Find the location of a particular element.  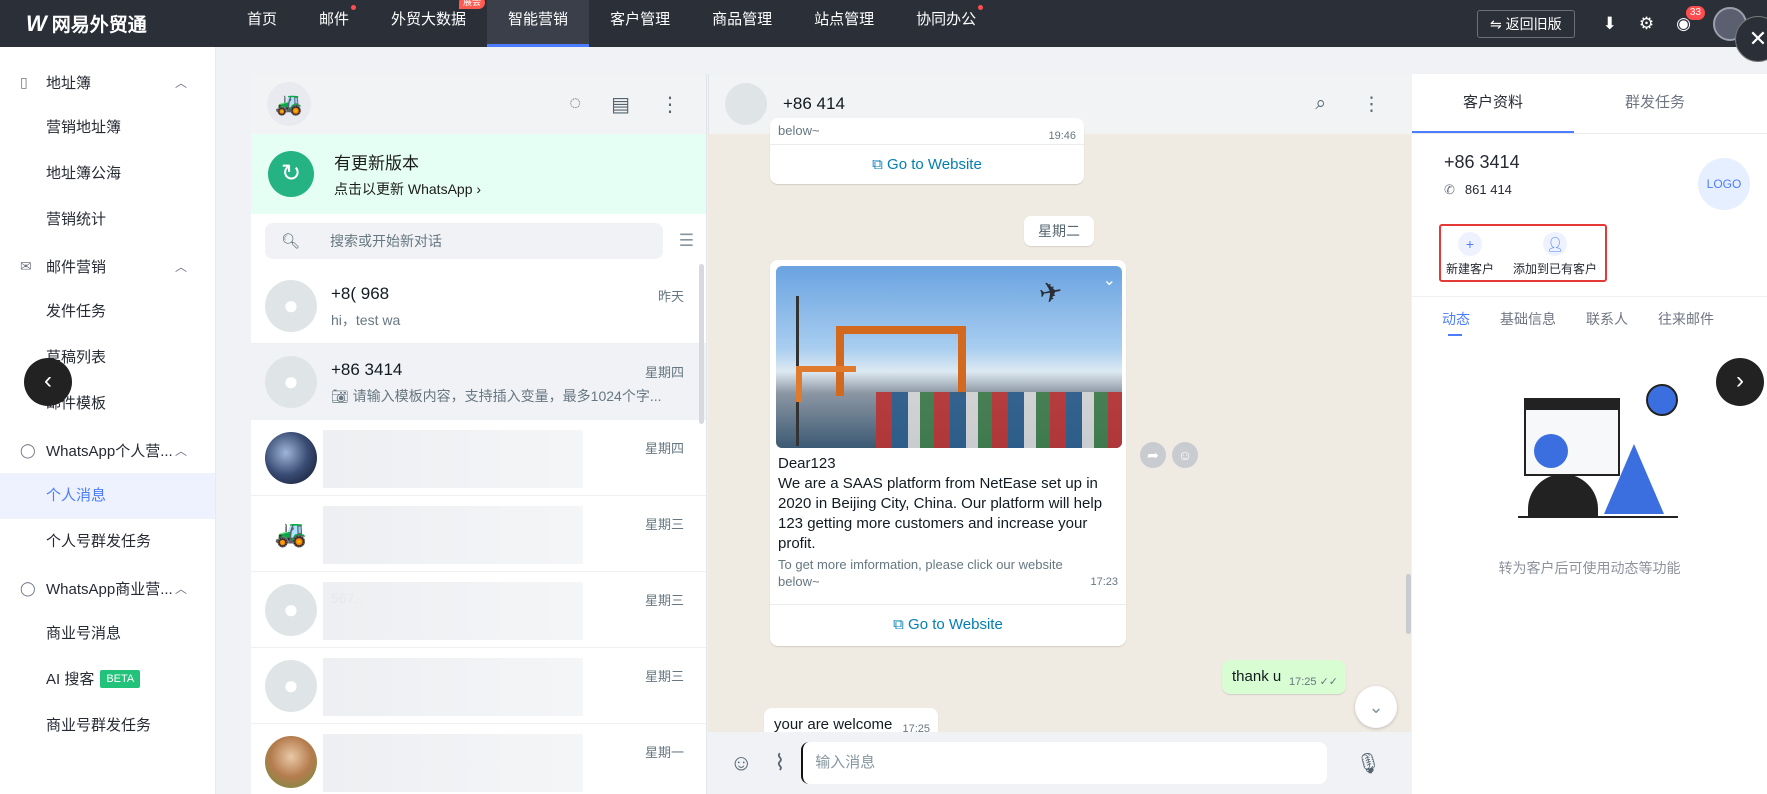

message-image: ✈ ⌄ is located at coordinates (949, 357).